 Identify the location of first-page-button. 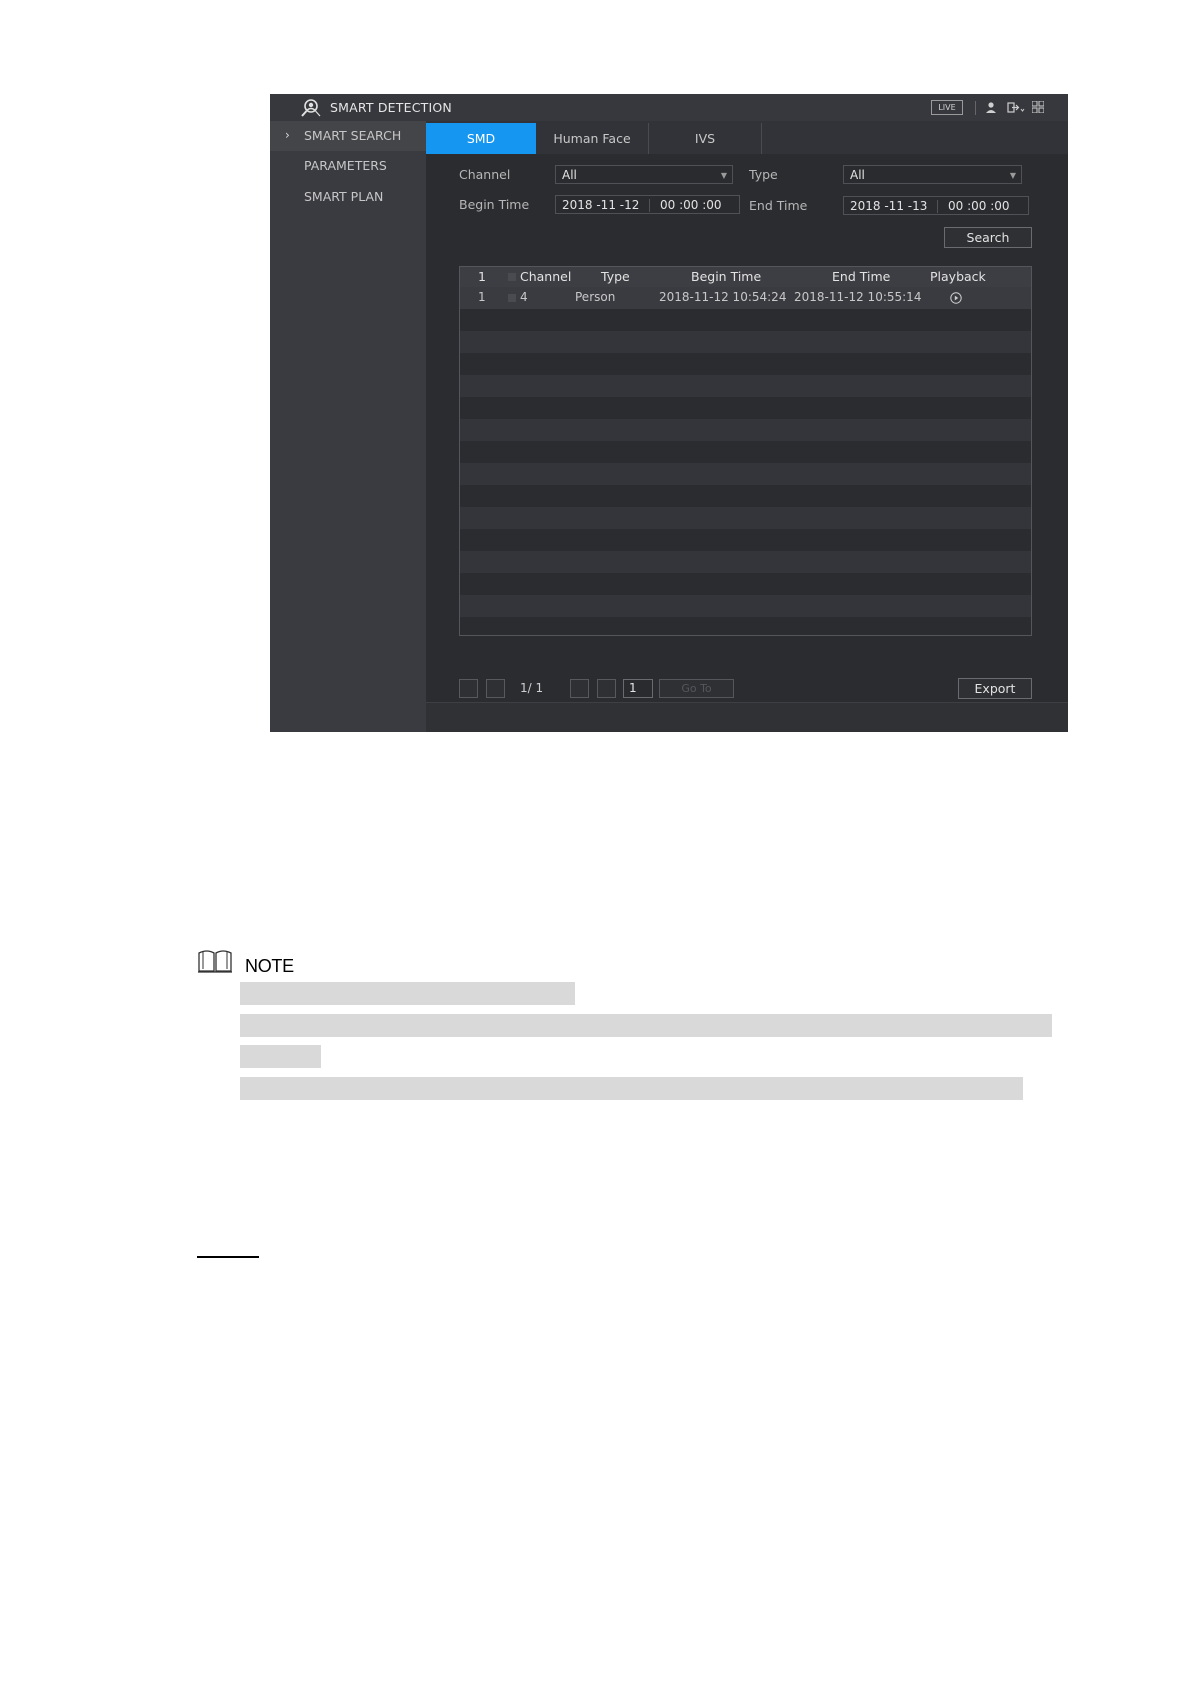
(468, 688).